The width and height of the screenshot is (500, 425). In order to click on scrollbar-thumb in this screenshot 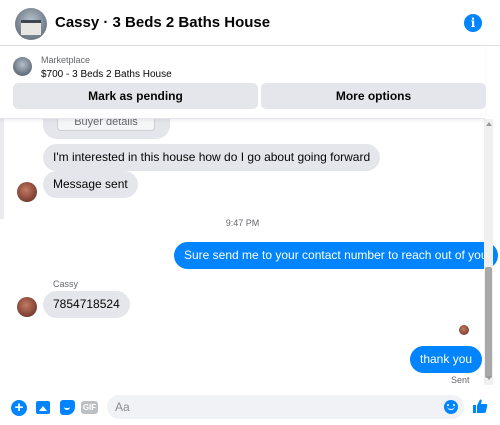, I will do `click(488, 322)`.